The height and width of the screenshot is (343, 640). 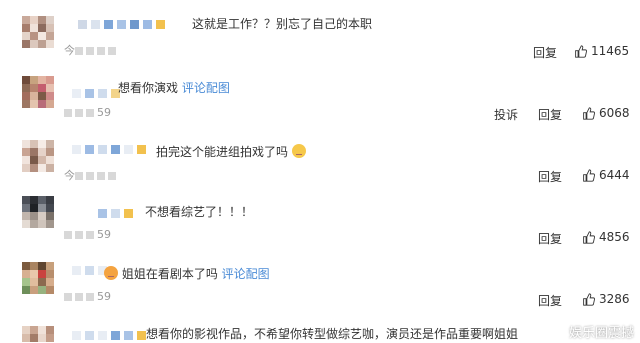 What do you see at coordinates (614, 175) in the screenshot?
I see `like-count: 6444` at bounding box center [614, 175].